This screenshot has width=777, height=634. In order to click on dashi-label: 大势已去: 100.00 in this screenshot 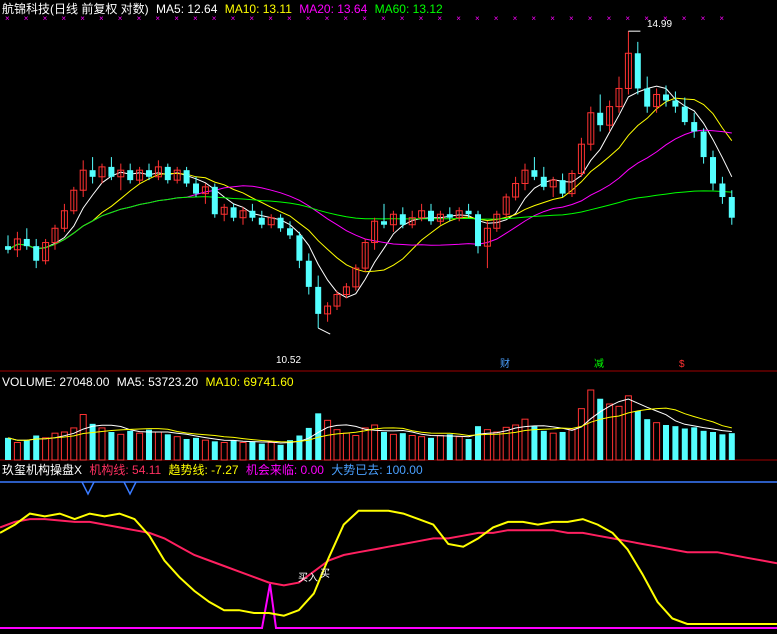, I will do `click(377, 470)`.